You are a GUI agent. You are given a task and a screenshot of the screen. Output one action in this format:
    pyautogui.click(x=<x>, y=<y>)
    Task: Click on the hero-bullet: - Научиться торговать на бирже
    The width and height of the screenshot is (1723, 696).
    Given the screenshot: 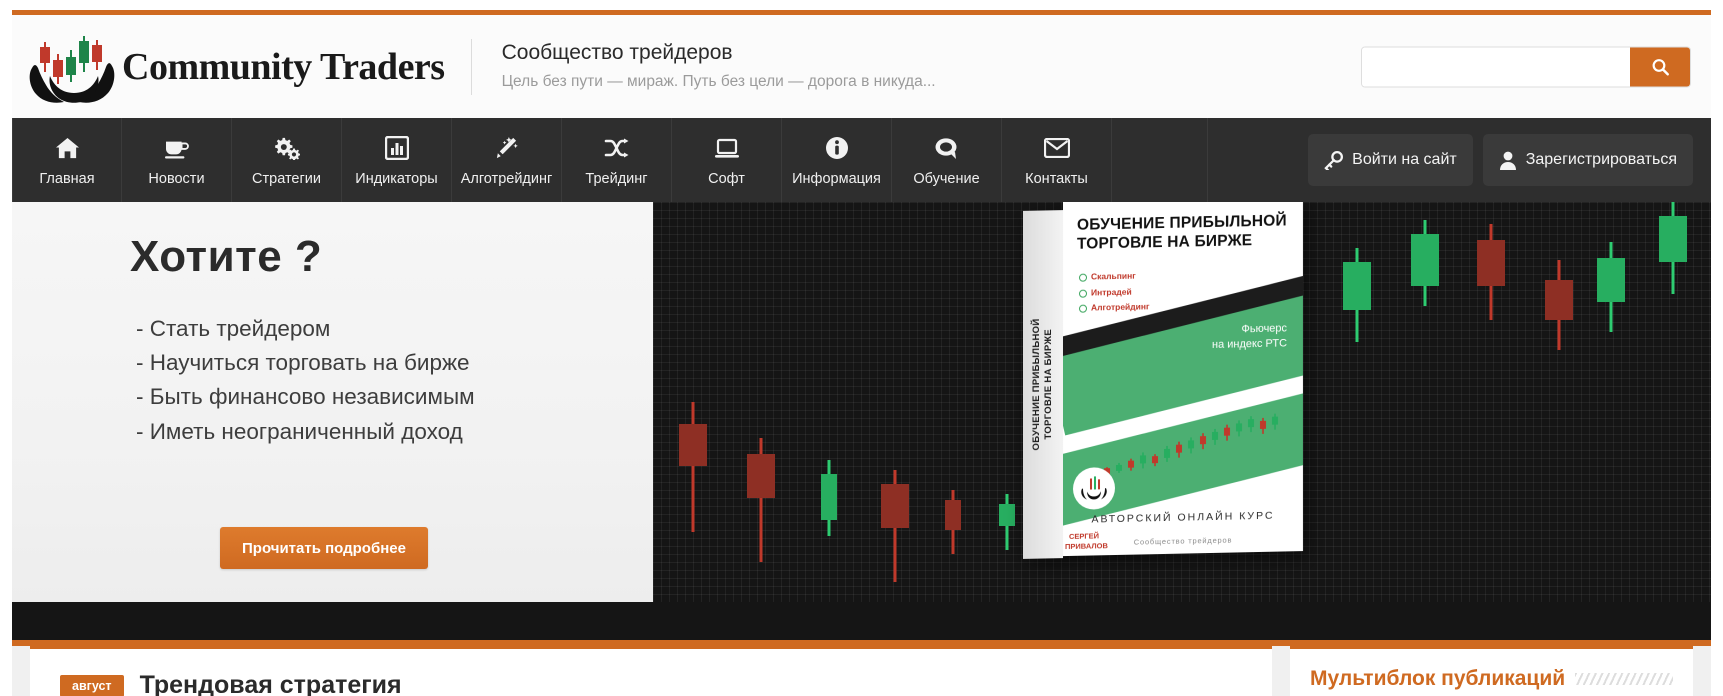 What is the action you would take?
    pyautogui.click(x=303, y=363)
    